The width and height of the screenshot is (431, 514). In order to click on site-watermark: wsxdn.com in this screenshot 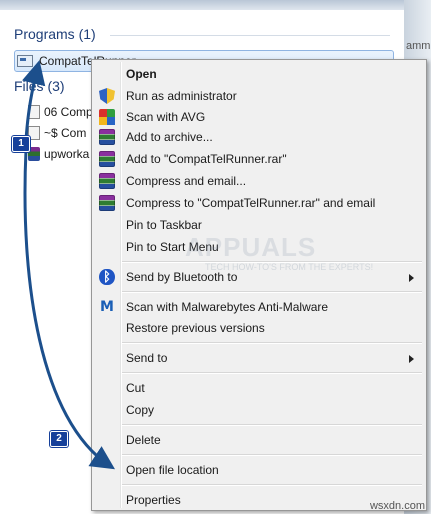, I will do `click(397, 506)`.